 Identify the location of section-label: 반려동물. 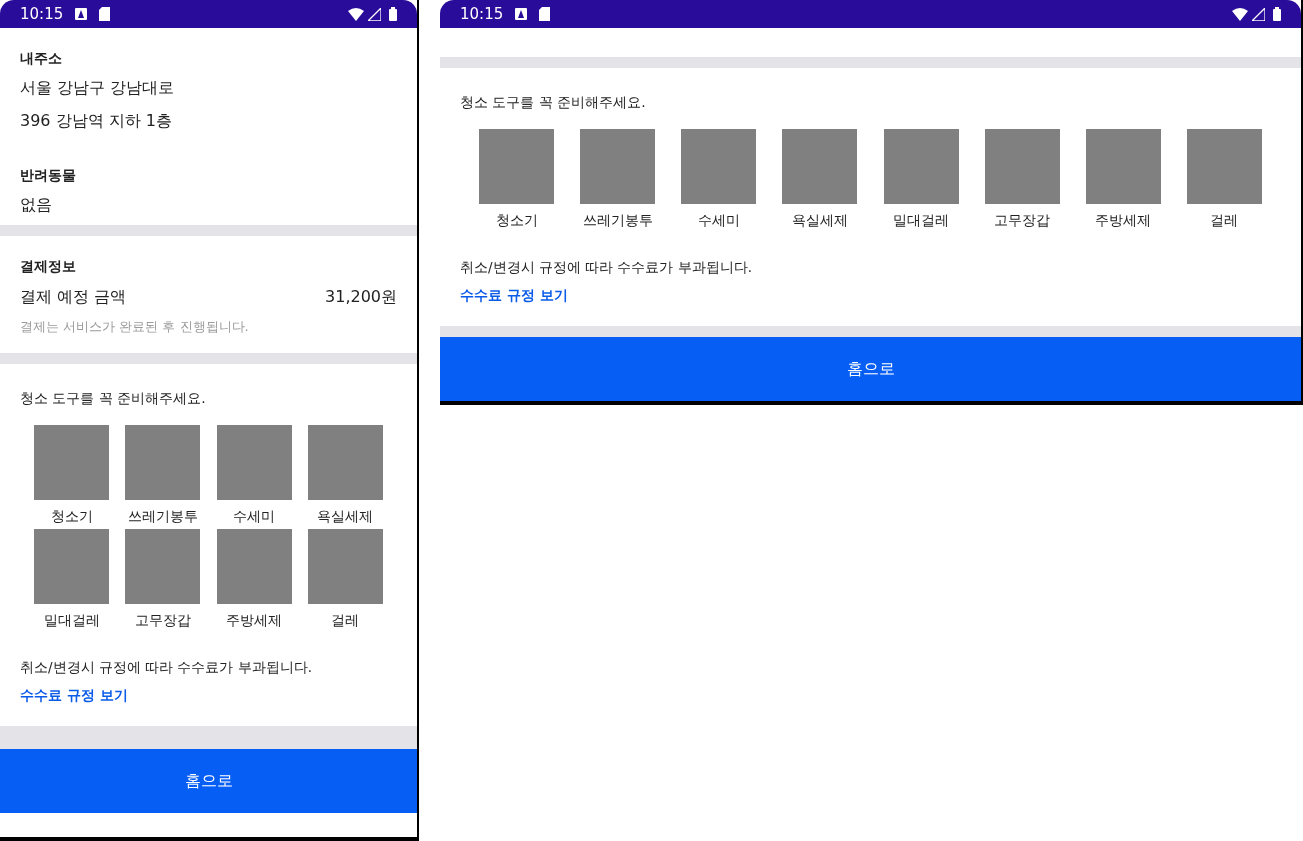
(48, 175).